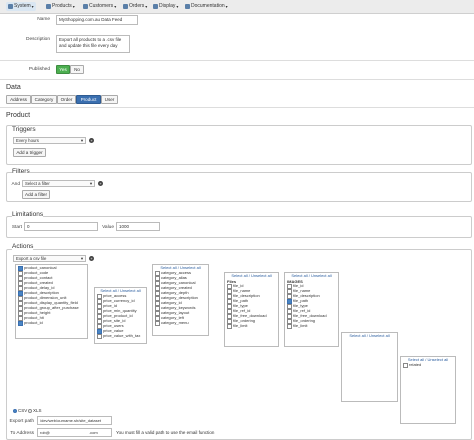 This screenshot has height=440, width=474. I want to click on tab-address: Address, so click(18, 99).